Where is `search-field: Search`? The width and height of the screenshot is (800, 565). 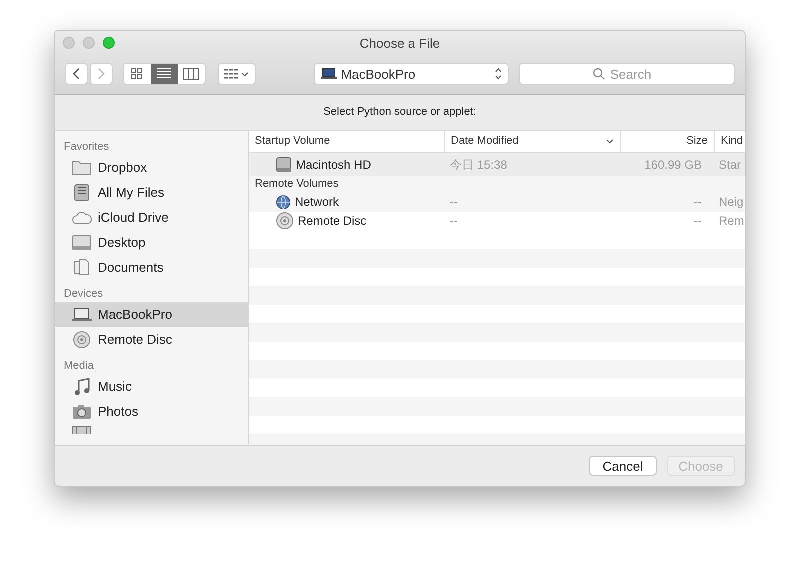 search-field: Search is located at coordinates (626, 74).